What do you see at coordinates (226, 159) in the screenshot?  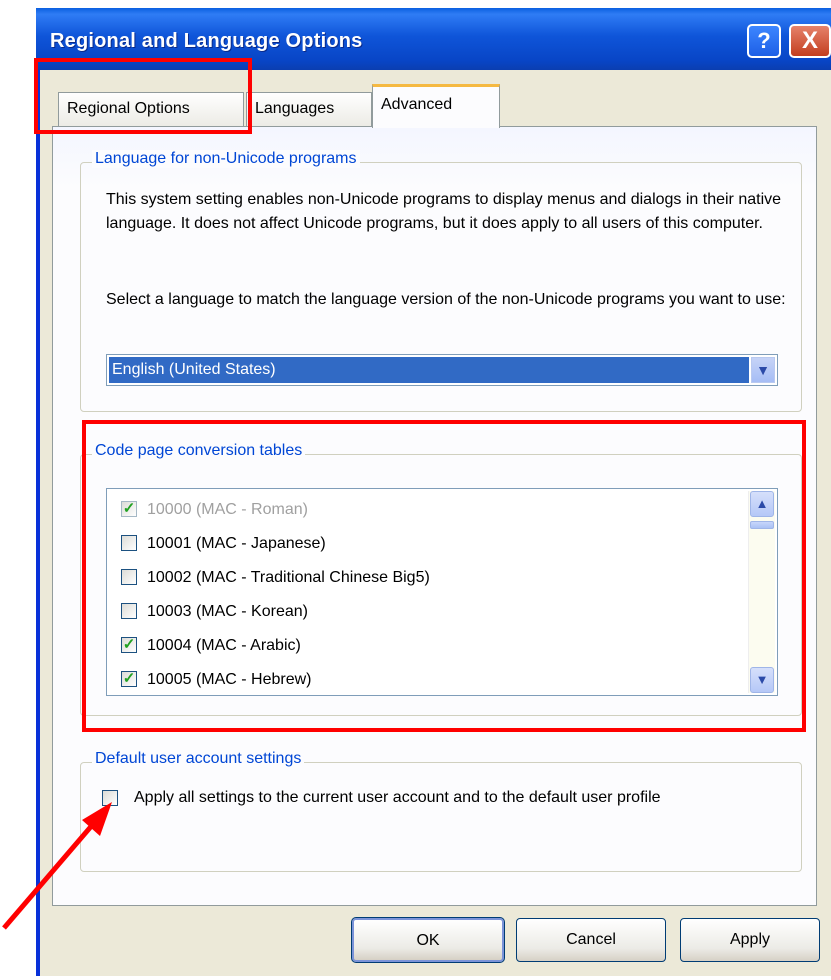 I see `non-unicode-legend: Language for non-Unicode programs` at bounding box center [226, 159].